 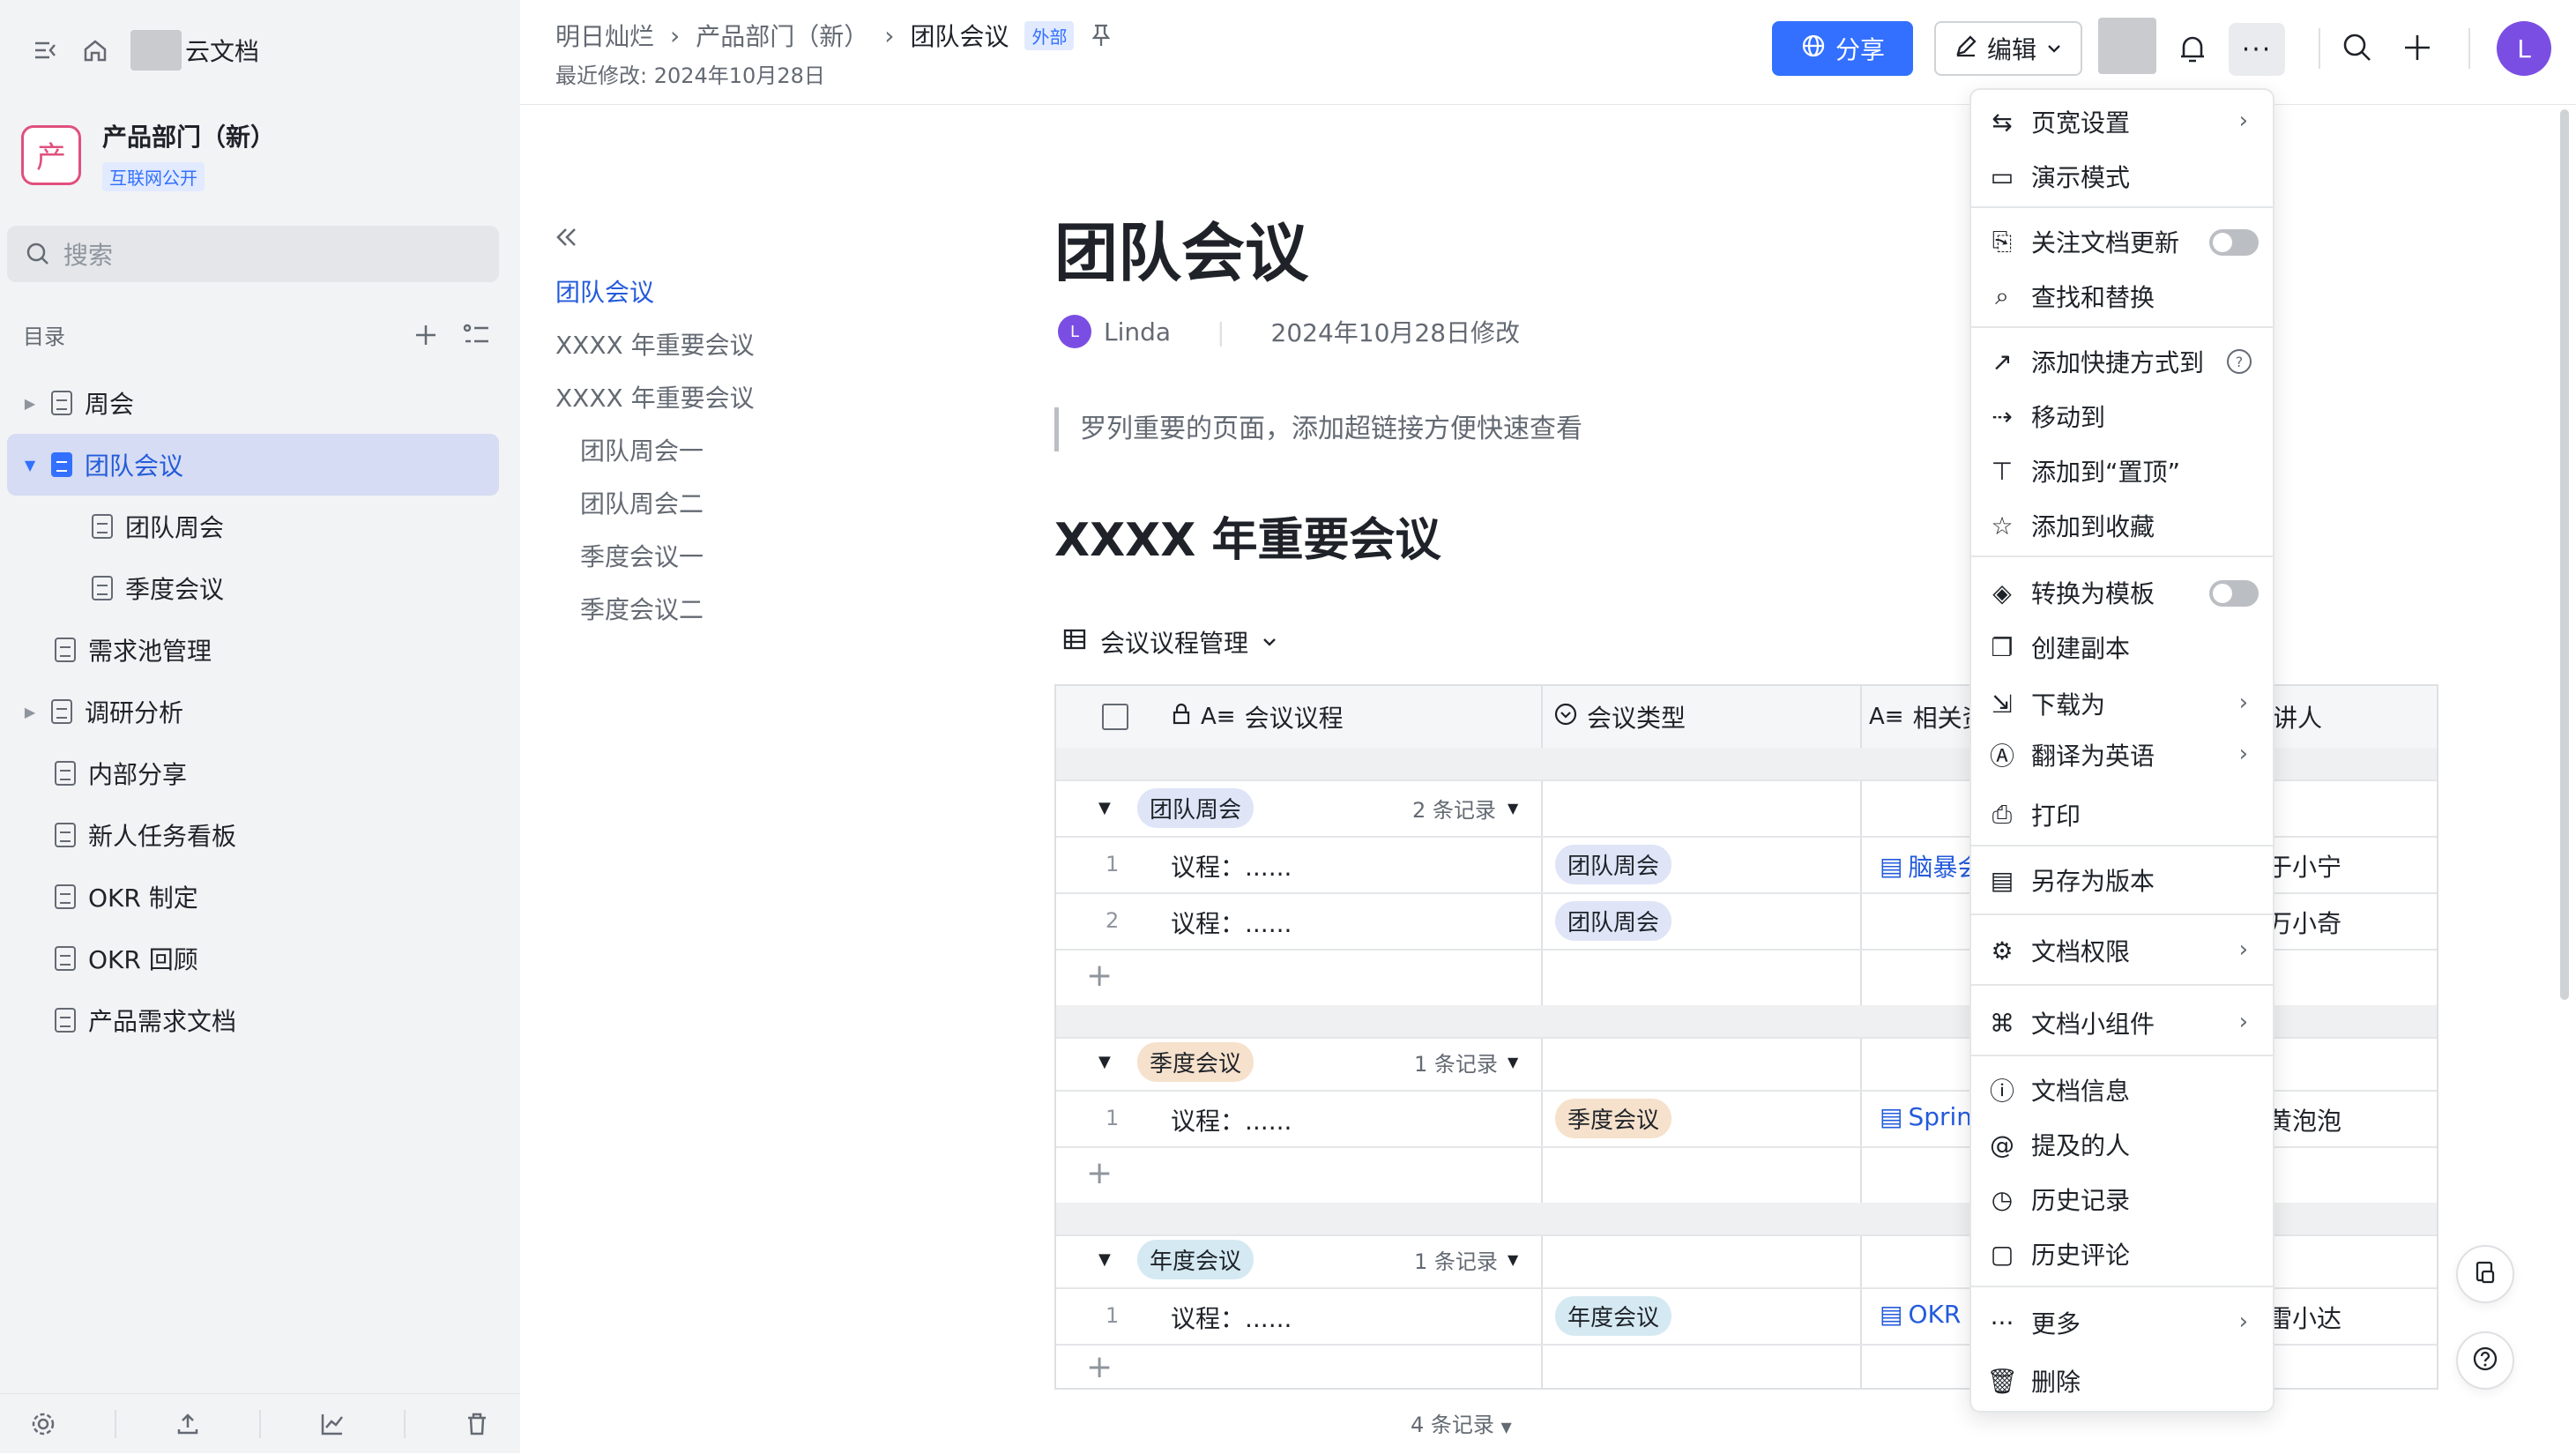 What do you see at coordinates (567, 239) in the screenshot?
I see `collapse-outline-icon` at bounding box center [567, 239].